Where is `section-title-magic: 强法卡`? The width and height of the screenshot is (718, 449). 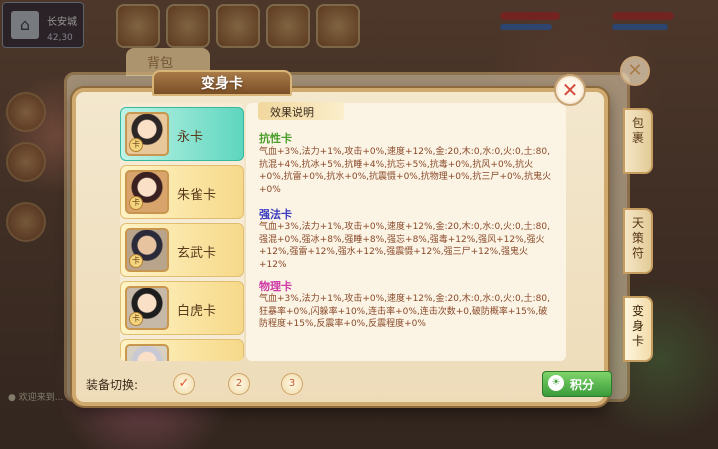 section-title-magic: 强法卡 is located at coordinates (275, 214).